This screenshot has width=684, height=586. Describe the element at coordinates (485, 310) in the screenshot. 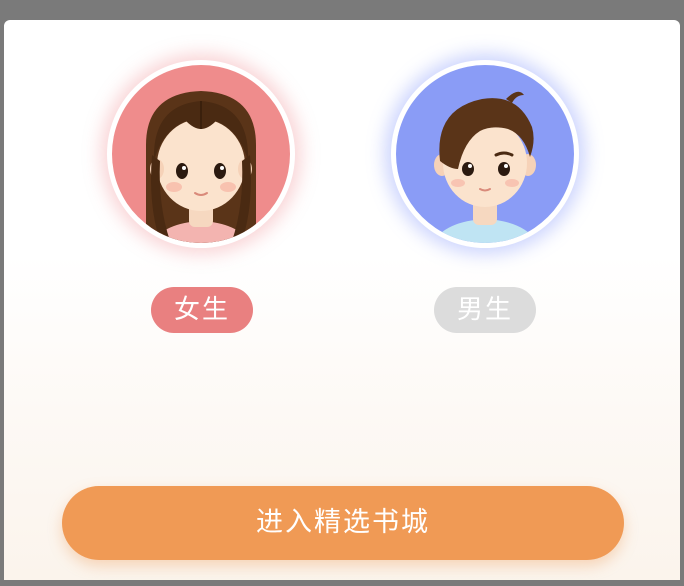

I see `male-label-chip: 男生` at that location.